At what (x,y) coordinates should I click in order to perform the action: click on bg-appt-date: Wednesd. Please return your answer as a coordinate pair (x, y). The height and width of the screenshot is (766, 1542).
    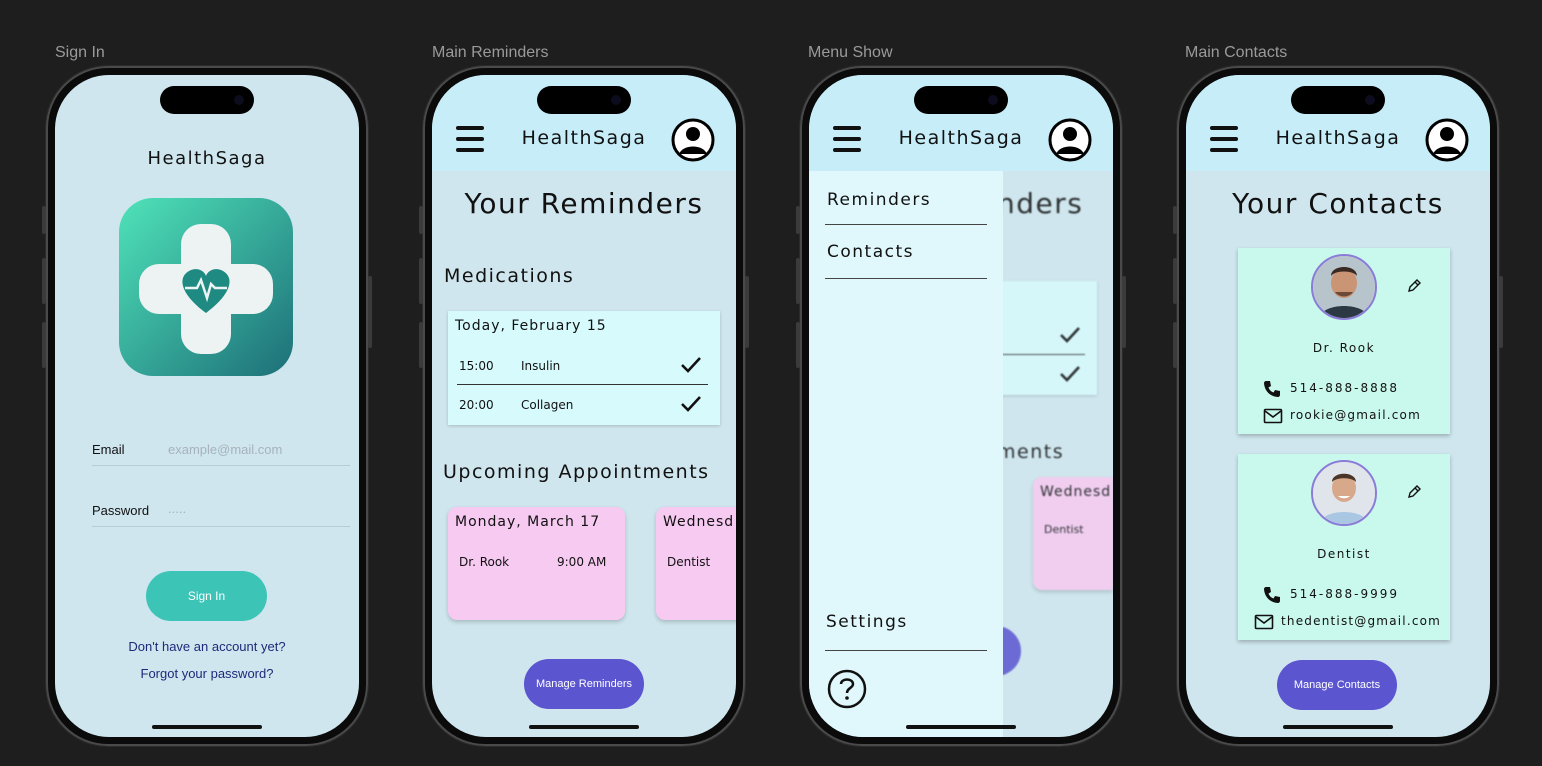
    Looking at the image, I should click on (1076, 492).